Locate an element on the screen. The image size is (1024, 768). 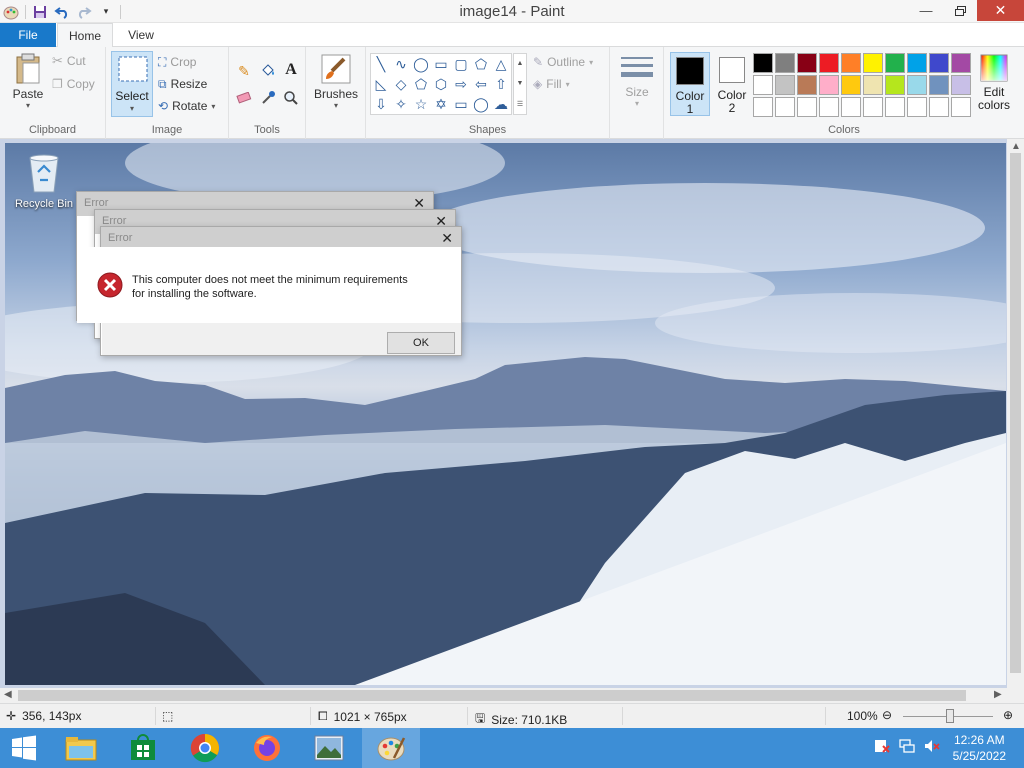
maximize-button is located at coordinates (960, 10).